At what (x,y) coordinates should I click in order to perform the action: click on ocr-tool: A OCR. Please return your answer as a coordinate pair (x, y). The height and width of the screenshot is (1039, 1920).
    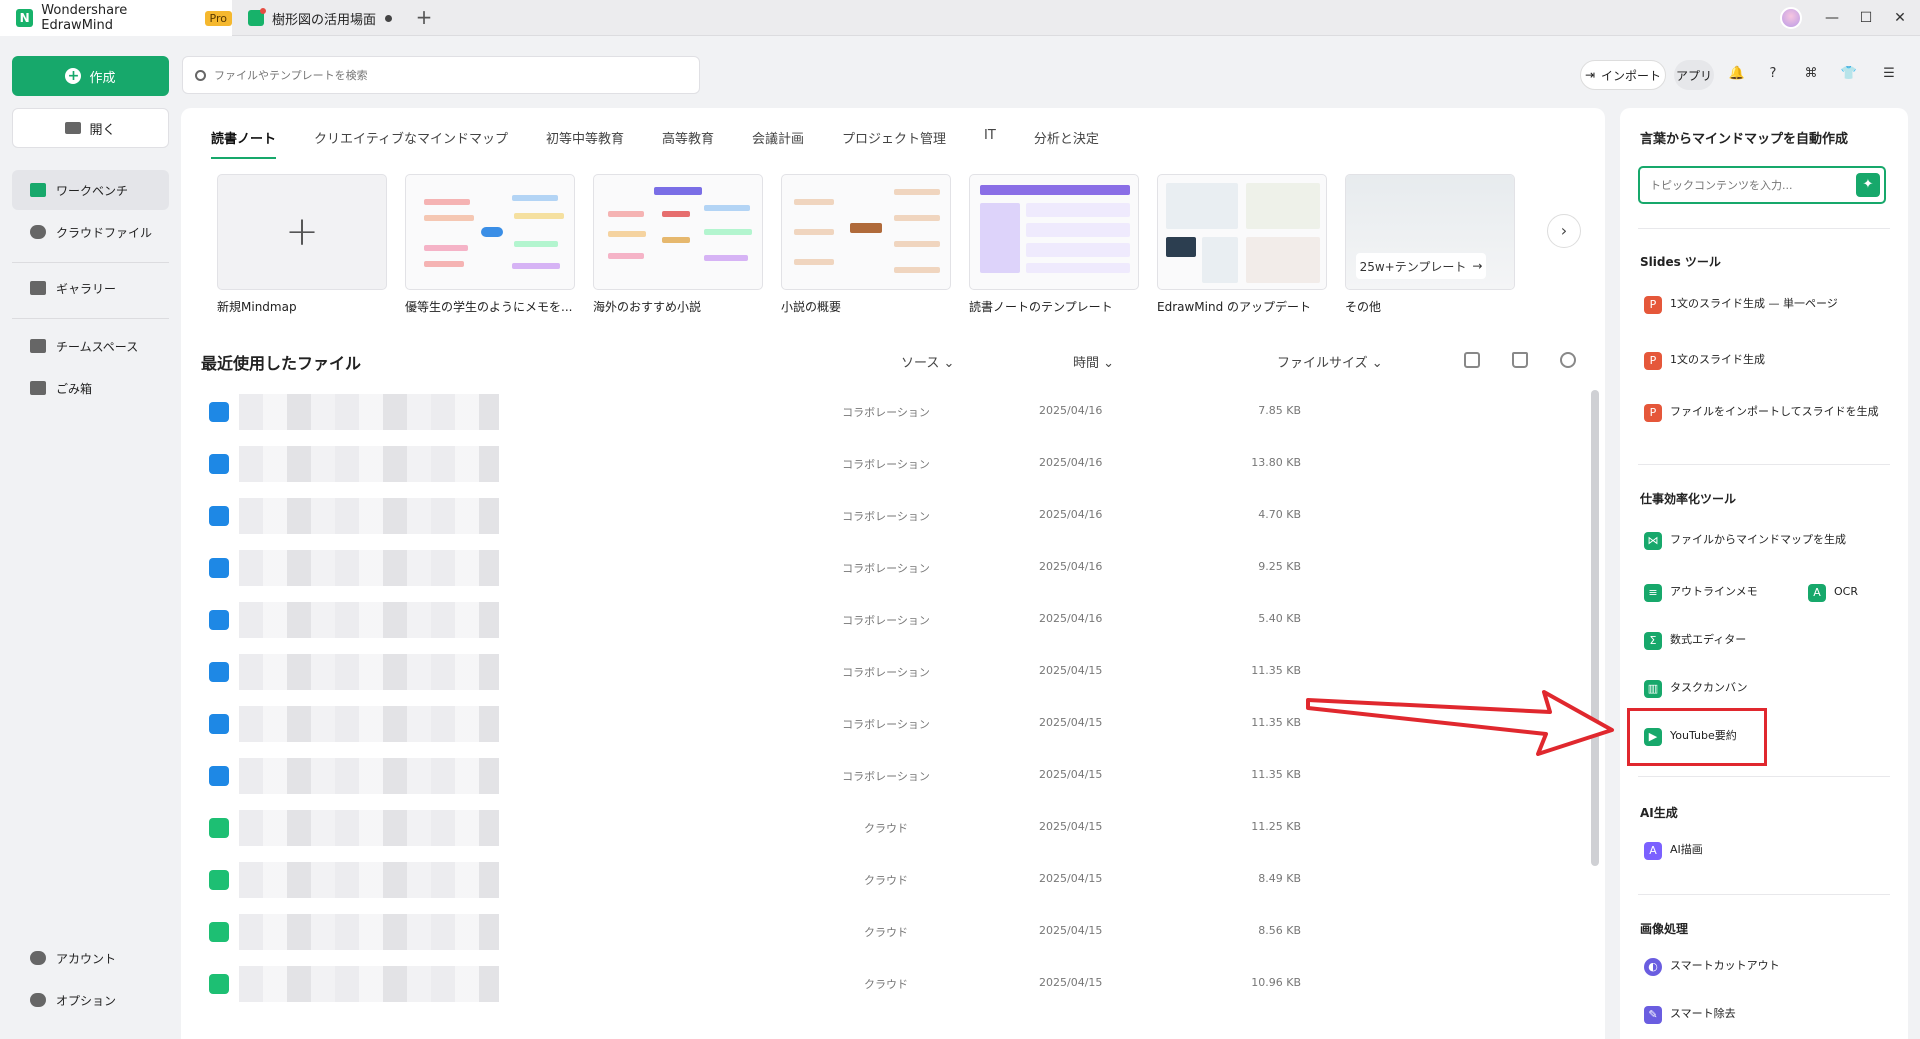
    Looking at the image, I should click on (1833, 593).